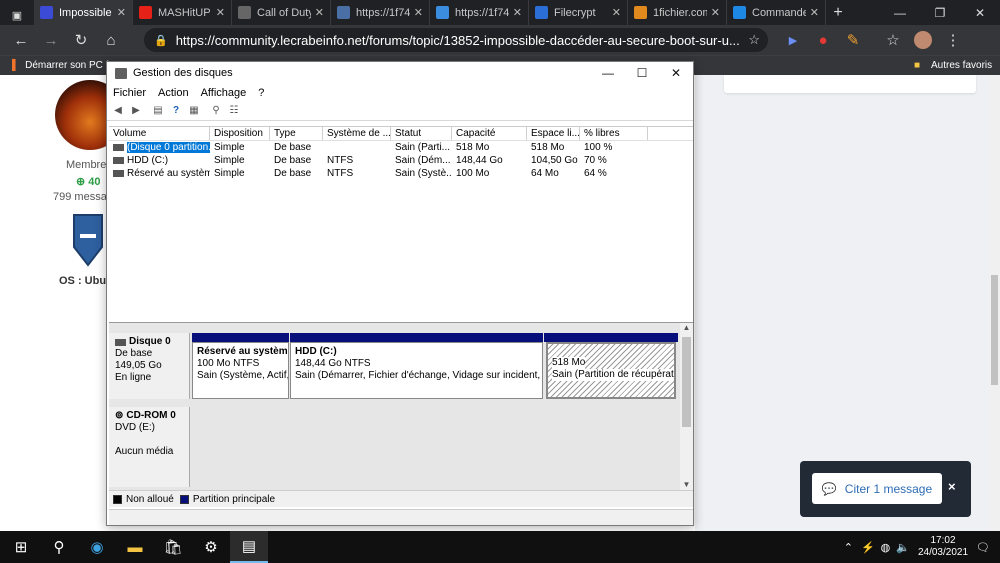 The height and width of the screenshot is (563, 1000). I want to click on other-bookmarks: Autres favoris, so click(961, 65).